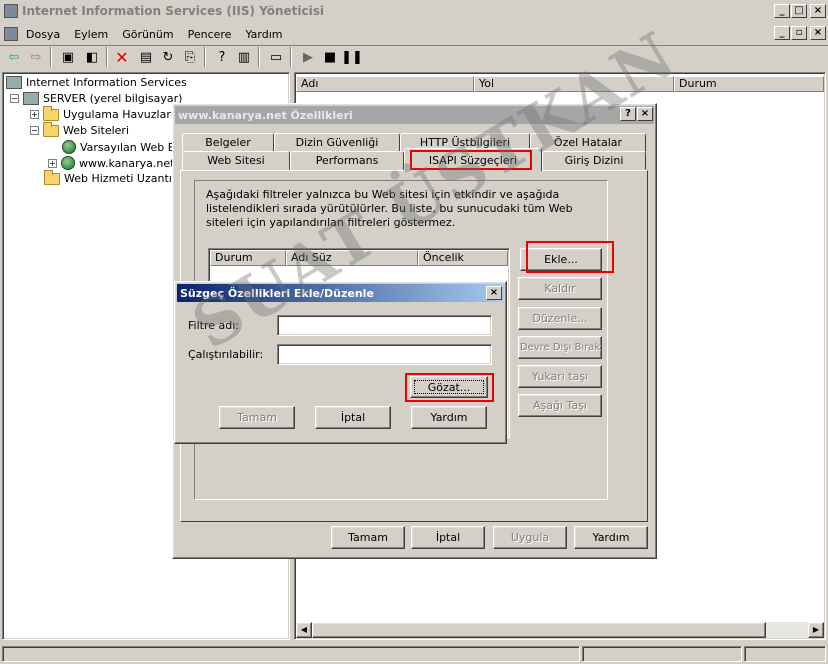  What do you see at coordinates (560, 376) in the screenshot?
I see `move-up-button: Yukarı taşı` at bounding box center [560, 376].